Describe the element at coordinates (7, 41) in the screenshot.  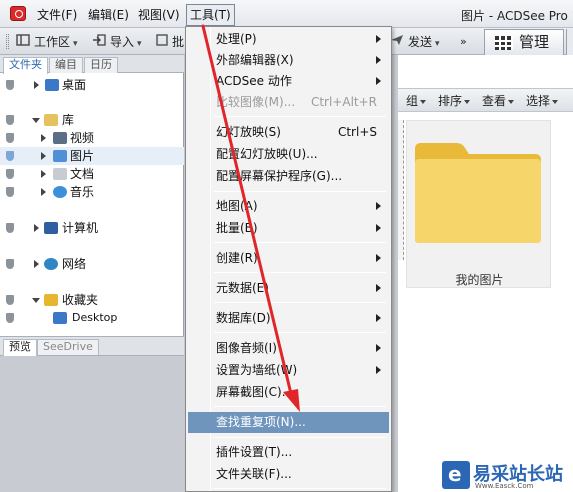
I see `toolbar-grip` at that location.